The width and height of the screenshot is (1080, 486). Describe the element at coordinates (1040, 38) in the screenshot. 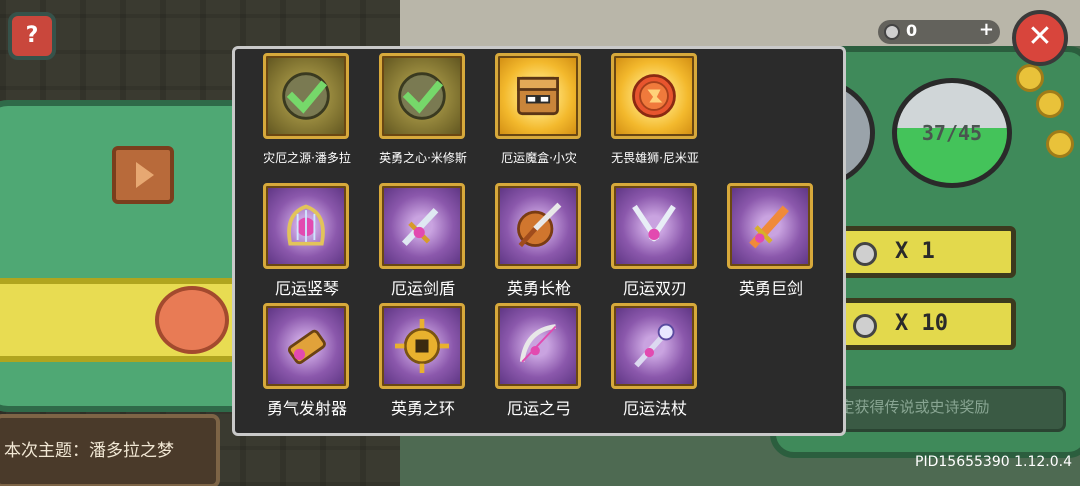

I see `close-button: ✕` at that location.